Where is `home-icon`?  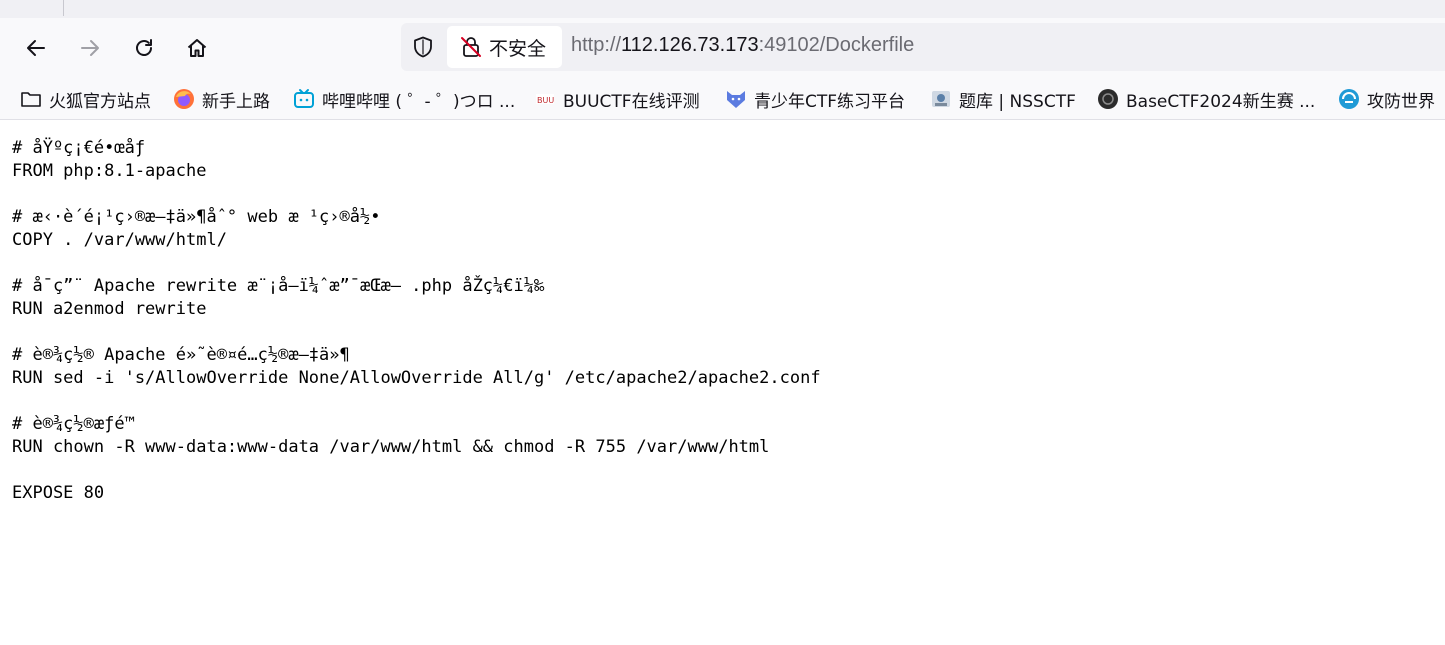 home-icon is located at coordinates (197, 48).